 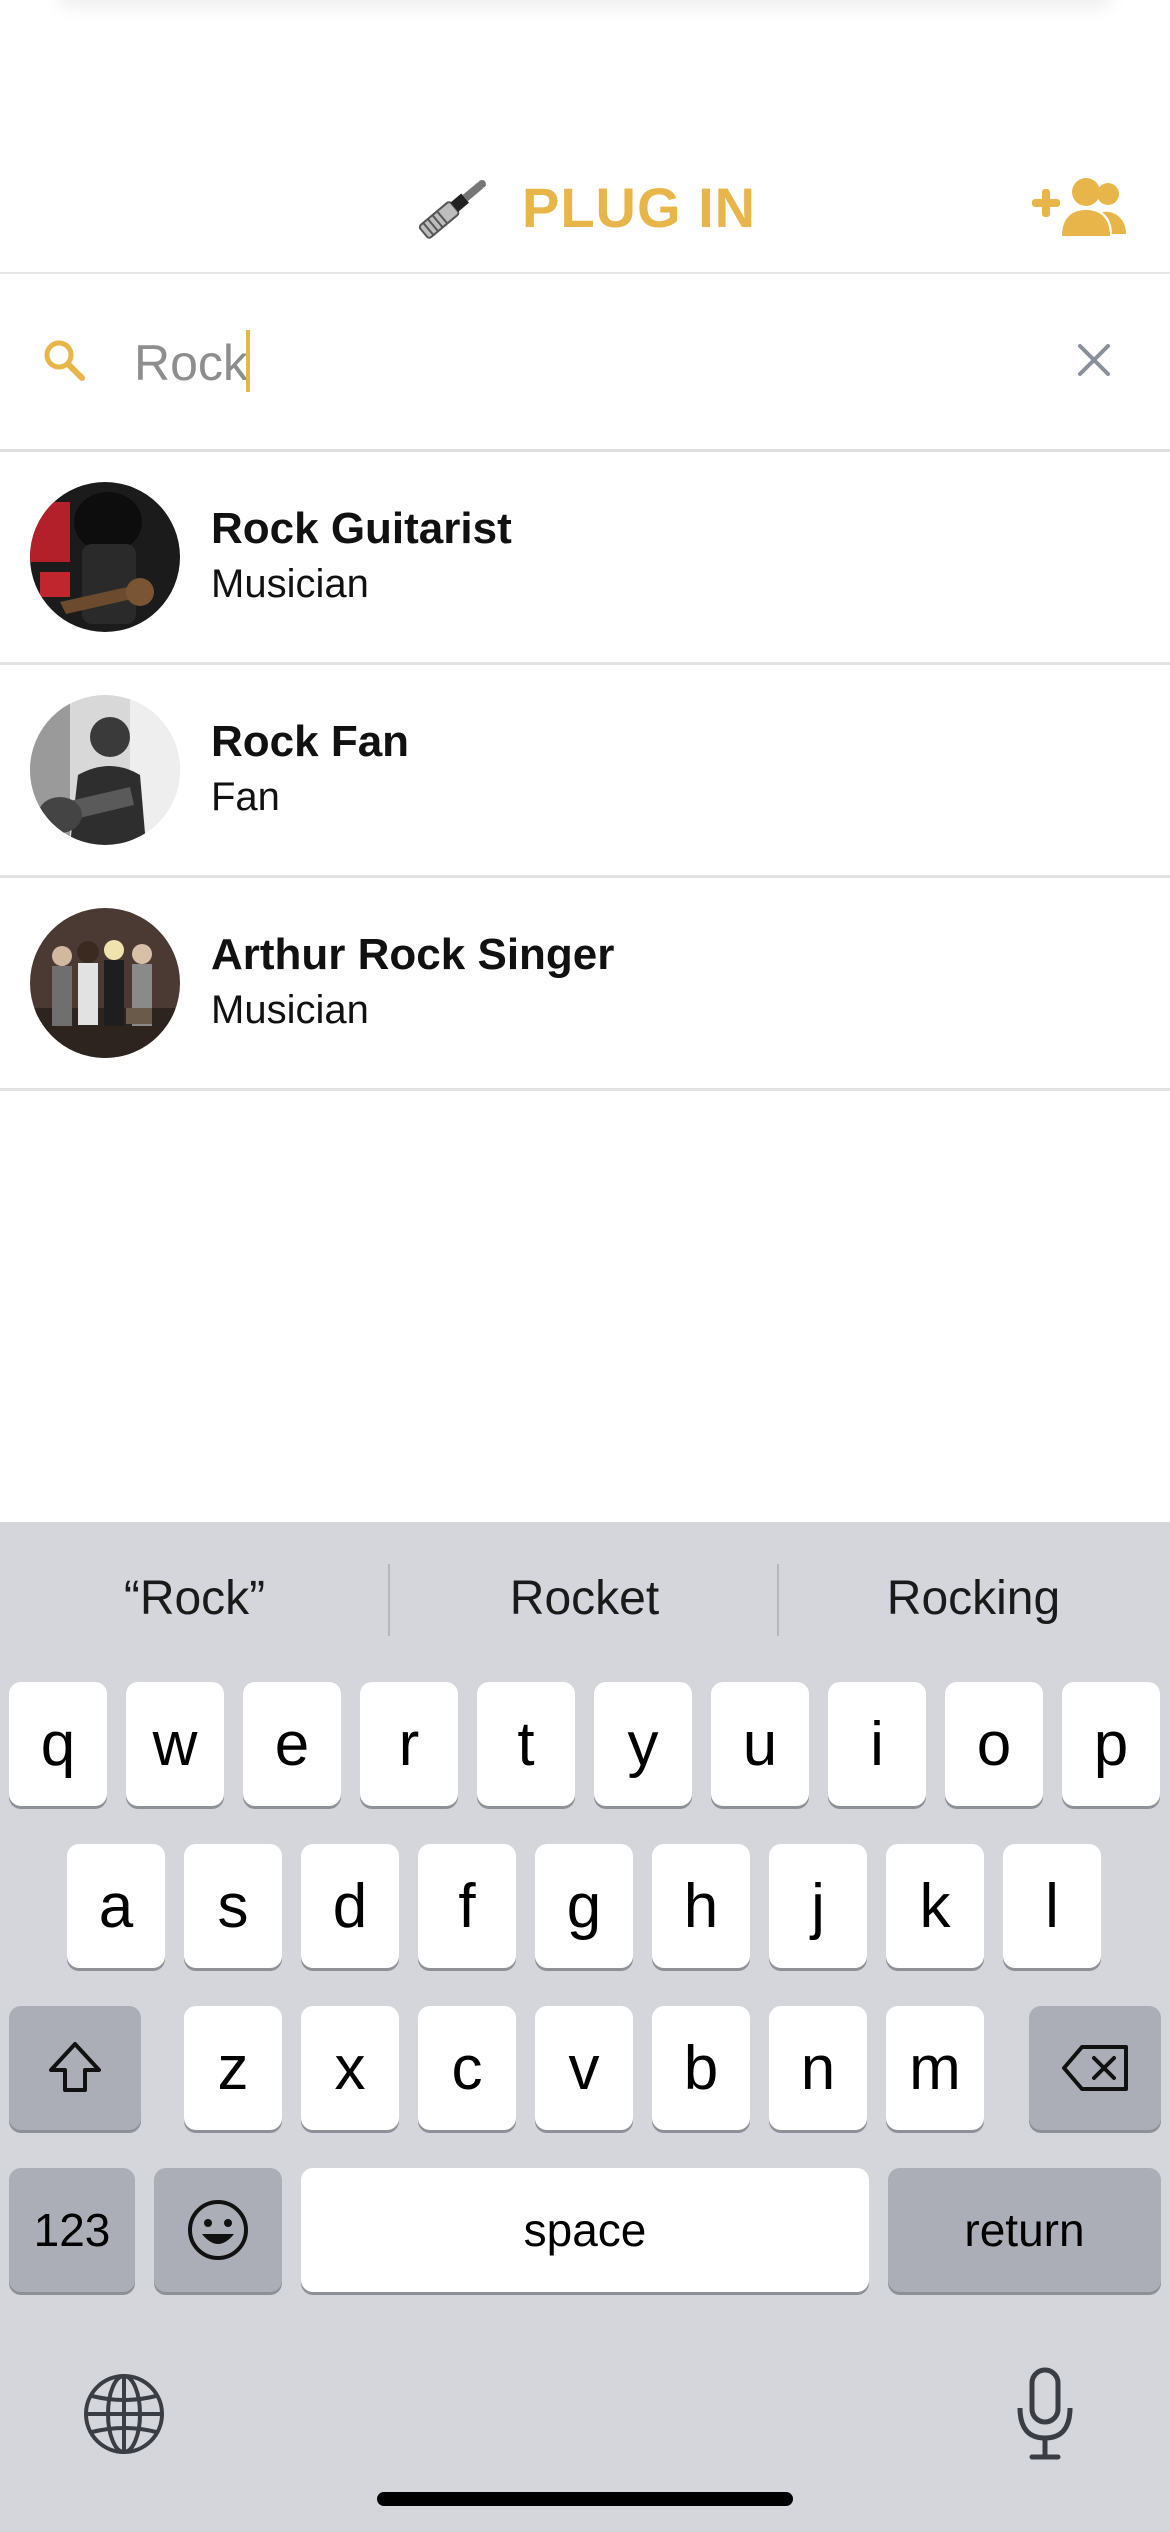 I want to click on result-row: Arthur Rock Singer Musician, so click(x=585, y=984).